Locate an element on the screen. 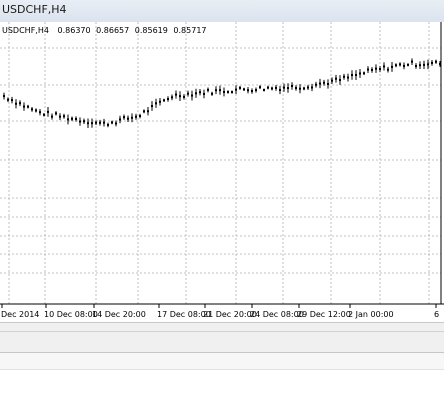  chart-scroll-area is located at coordinates (222, 337).